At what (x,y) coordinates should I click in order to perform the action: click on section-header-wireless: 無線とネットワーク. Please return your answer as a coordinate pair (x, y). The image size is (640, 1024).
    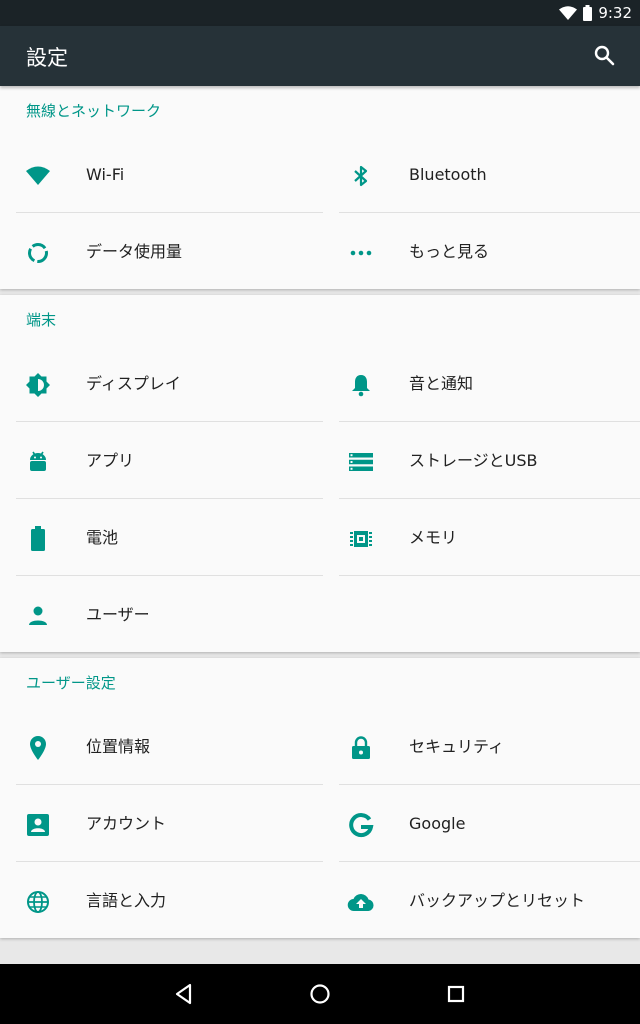
    Looking at the image, I should click on (94, 111).